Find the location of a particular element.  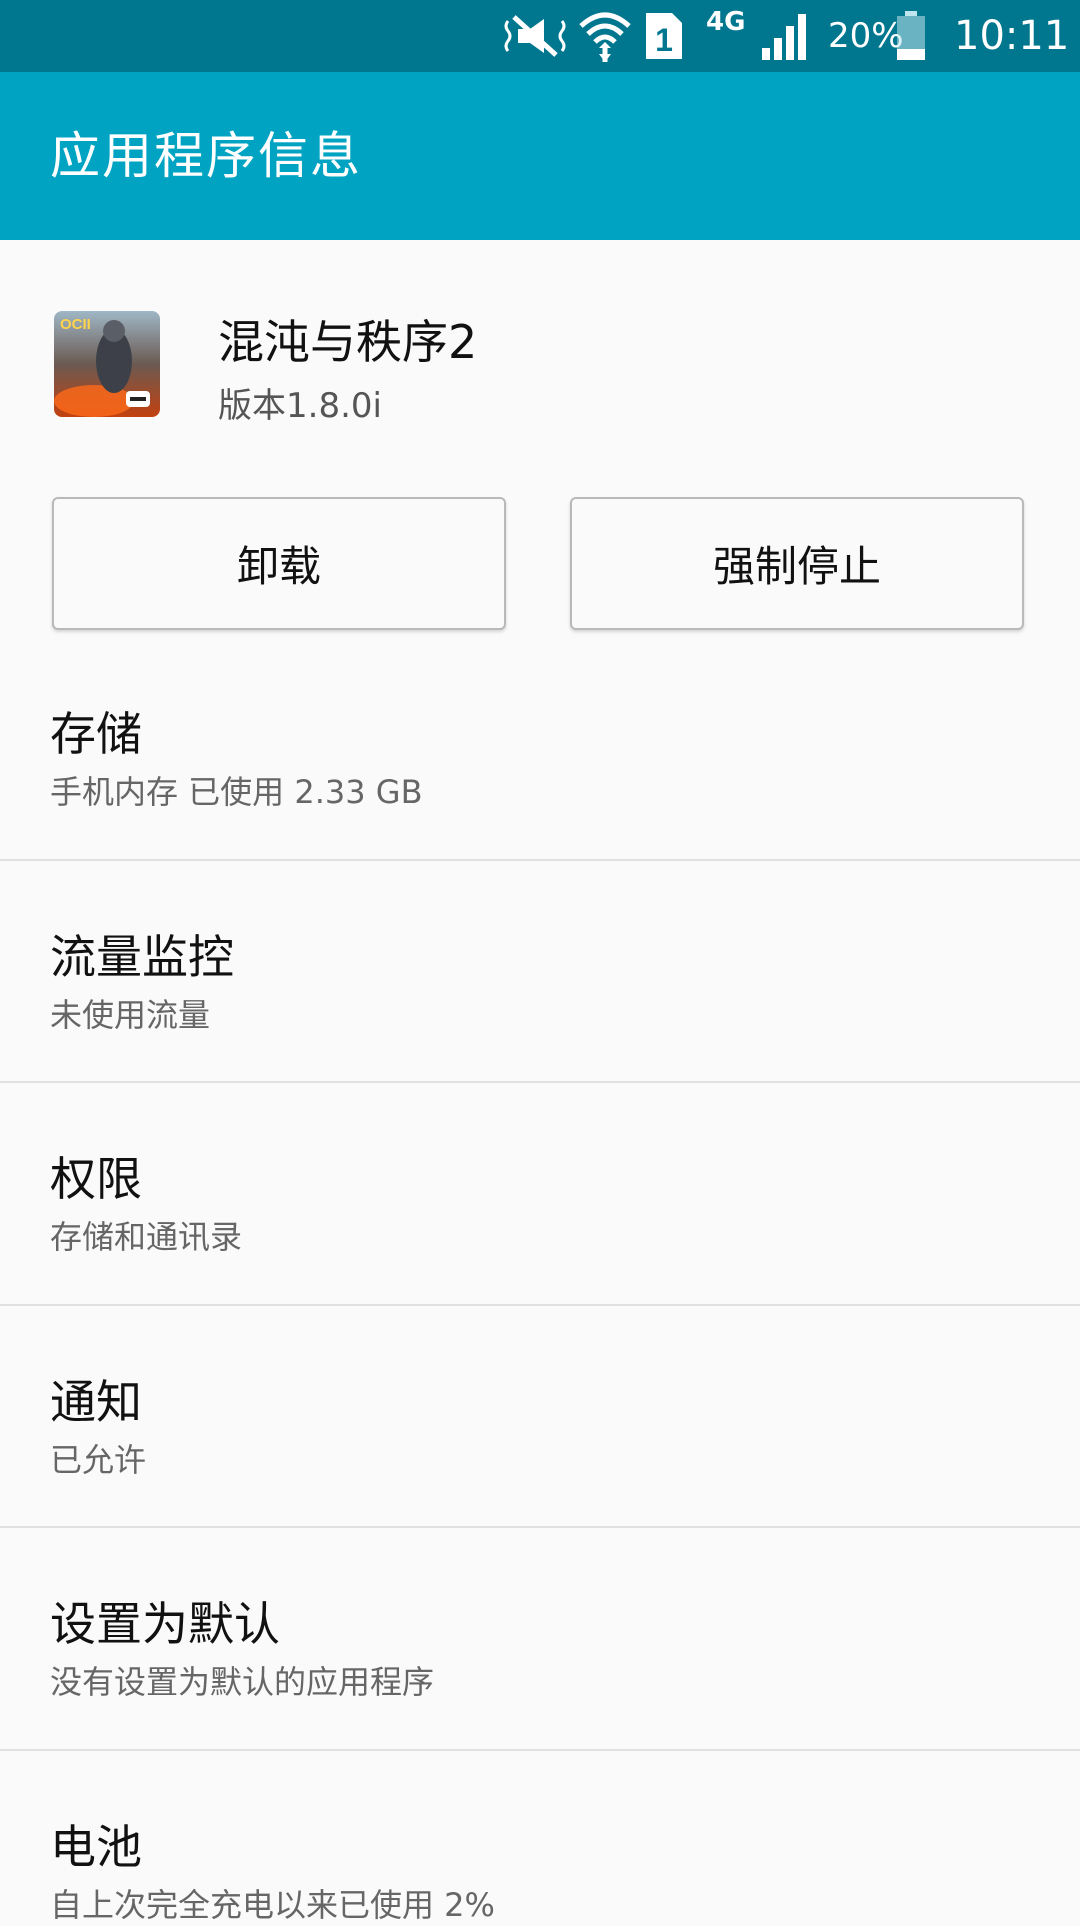

clock: 10:11 is located at coordinates (1012, 36).